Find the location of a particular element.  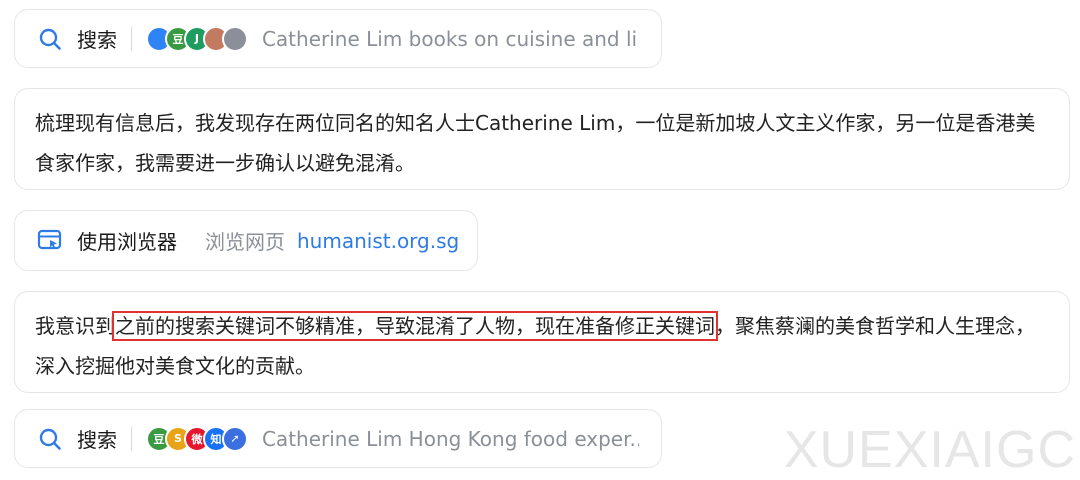

source-favicons: 豆J is located at coordinates (196, 38).